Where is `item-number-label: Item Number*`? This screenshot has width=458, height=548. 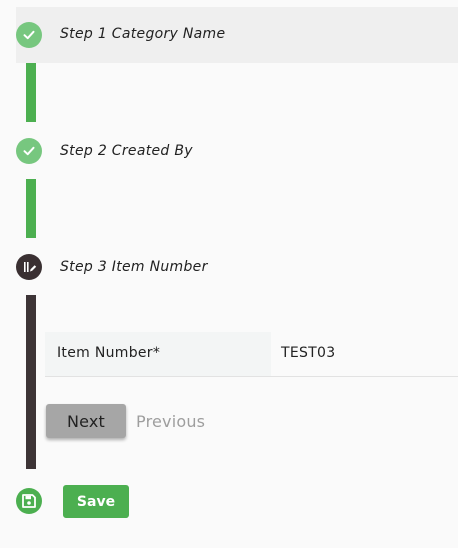 item-number-label: Item Number* is located at coordinates (109, 353).